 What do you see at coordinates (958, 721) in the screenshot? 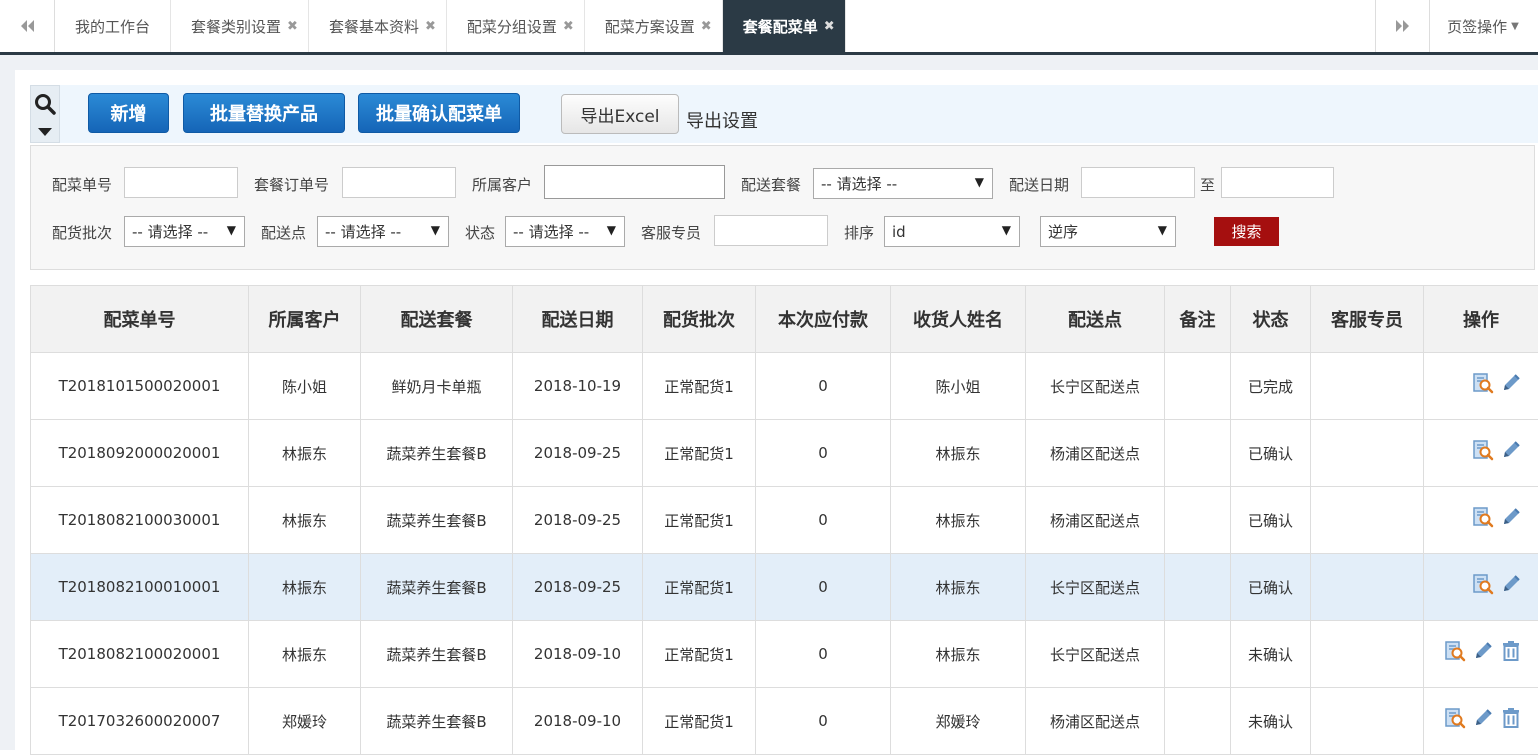
I see `receiver-cell: 郑媛玲` at bounding box center [958, 721].